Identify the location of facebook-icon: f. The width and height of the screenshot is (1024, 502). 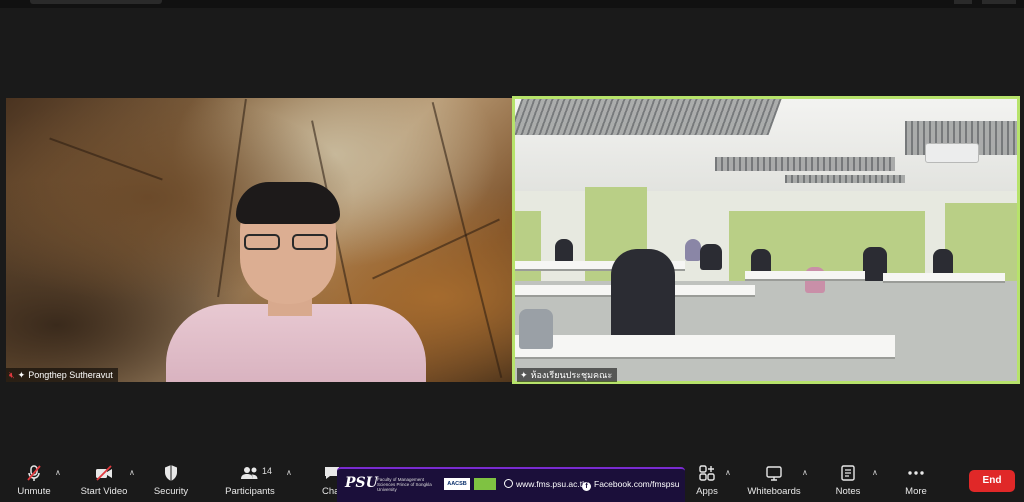
(586, 486).